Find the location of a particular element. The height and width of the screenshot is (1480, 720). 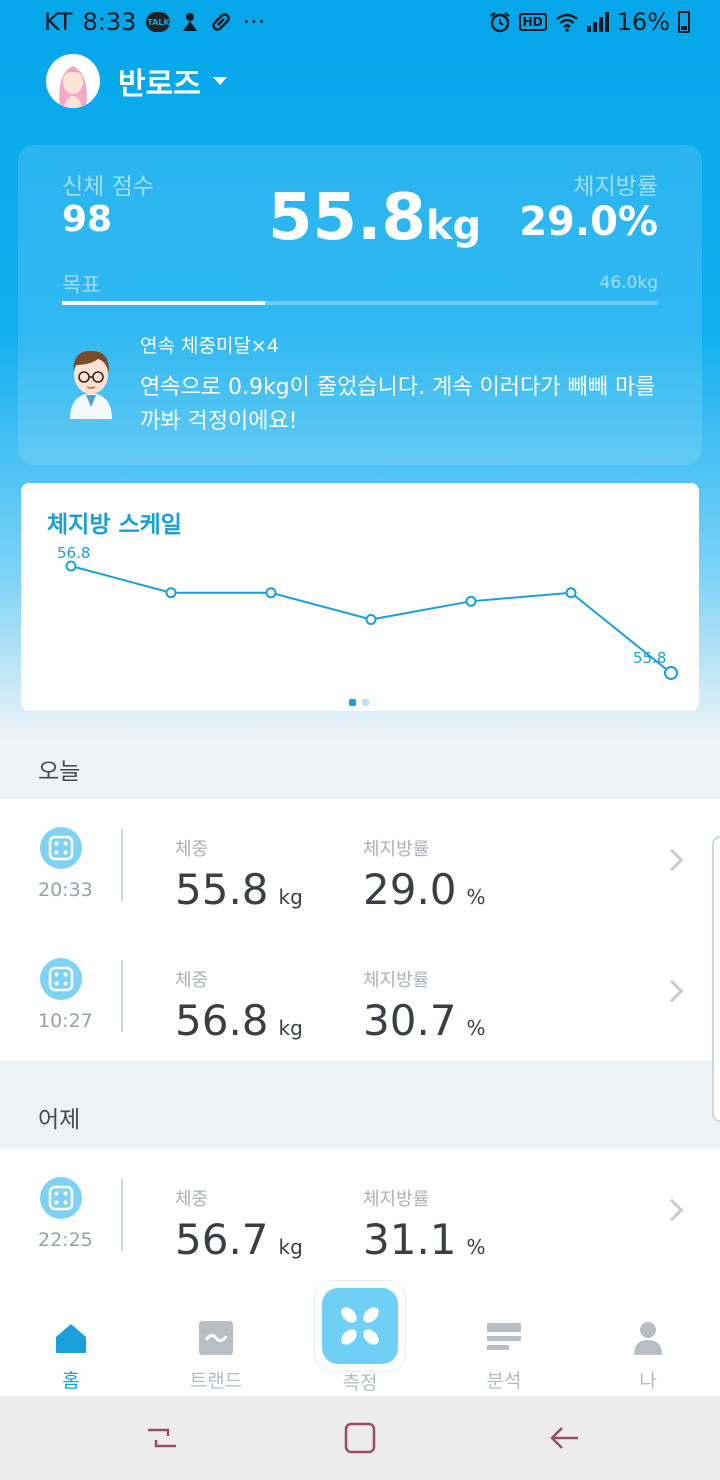

alarm-icon is located at coordinates (500, 22).